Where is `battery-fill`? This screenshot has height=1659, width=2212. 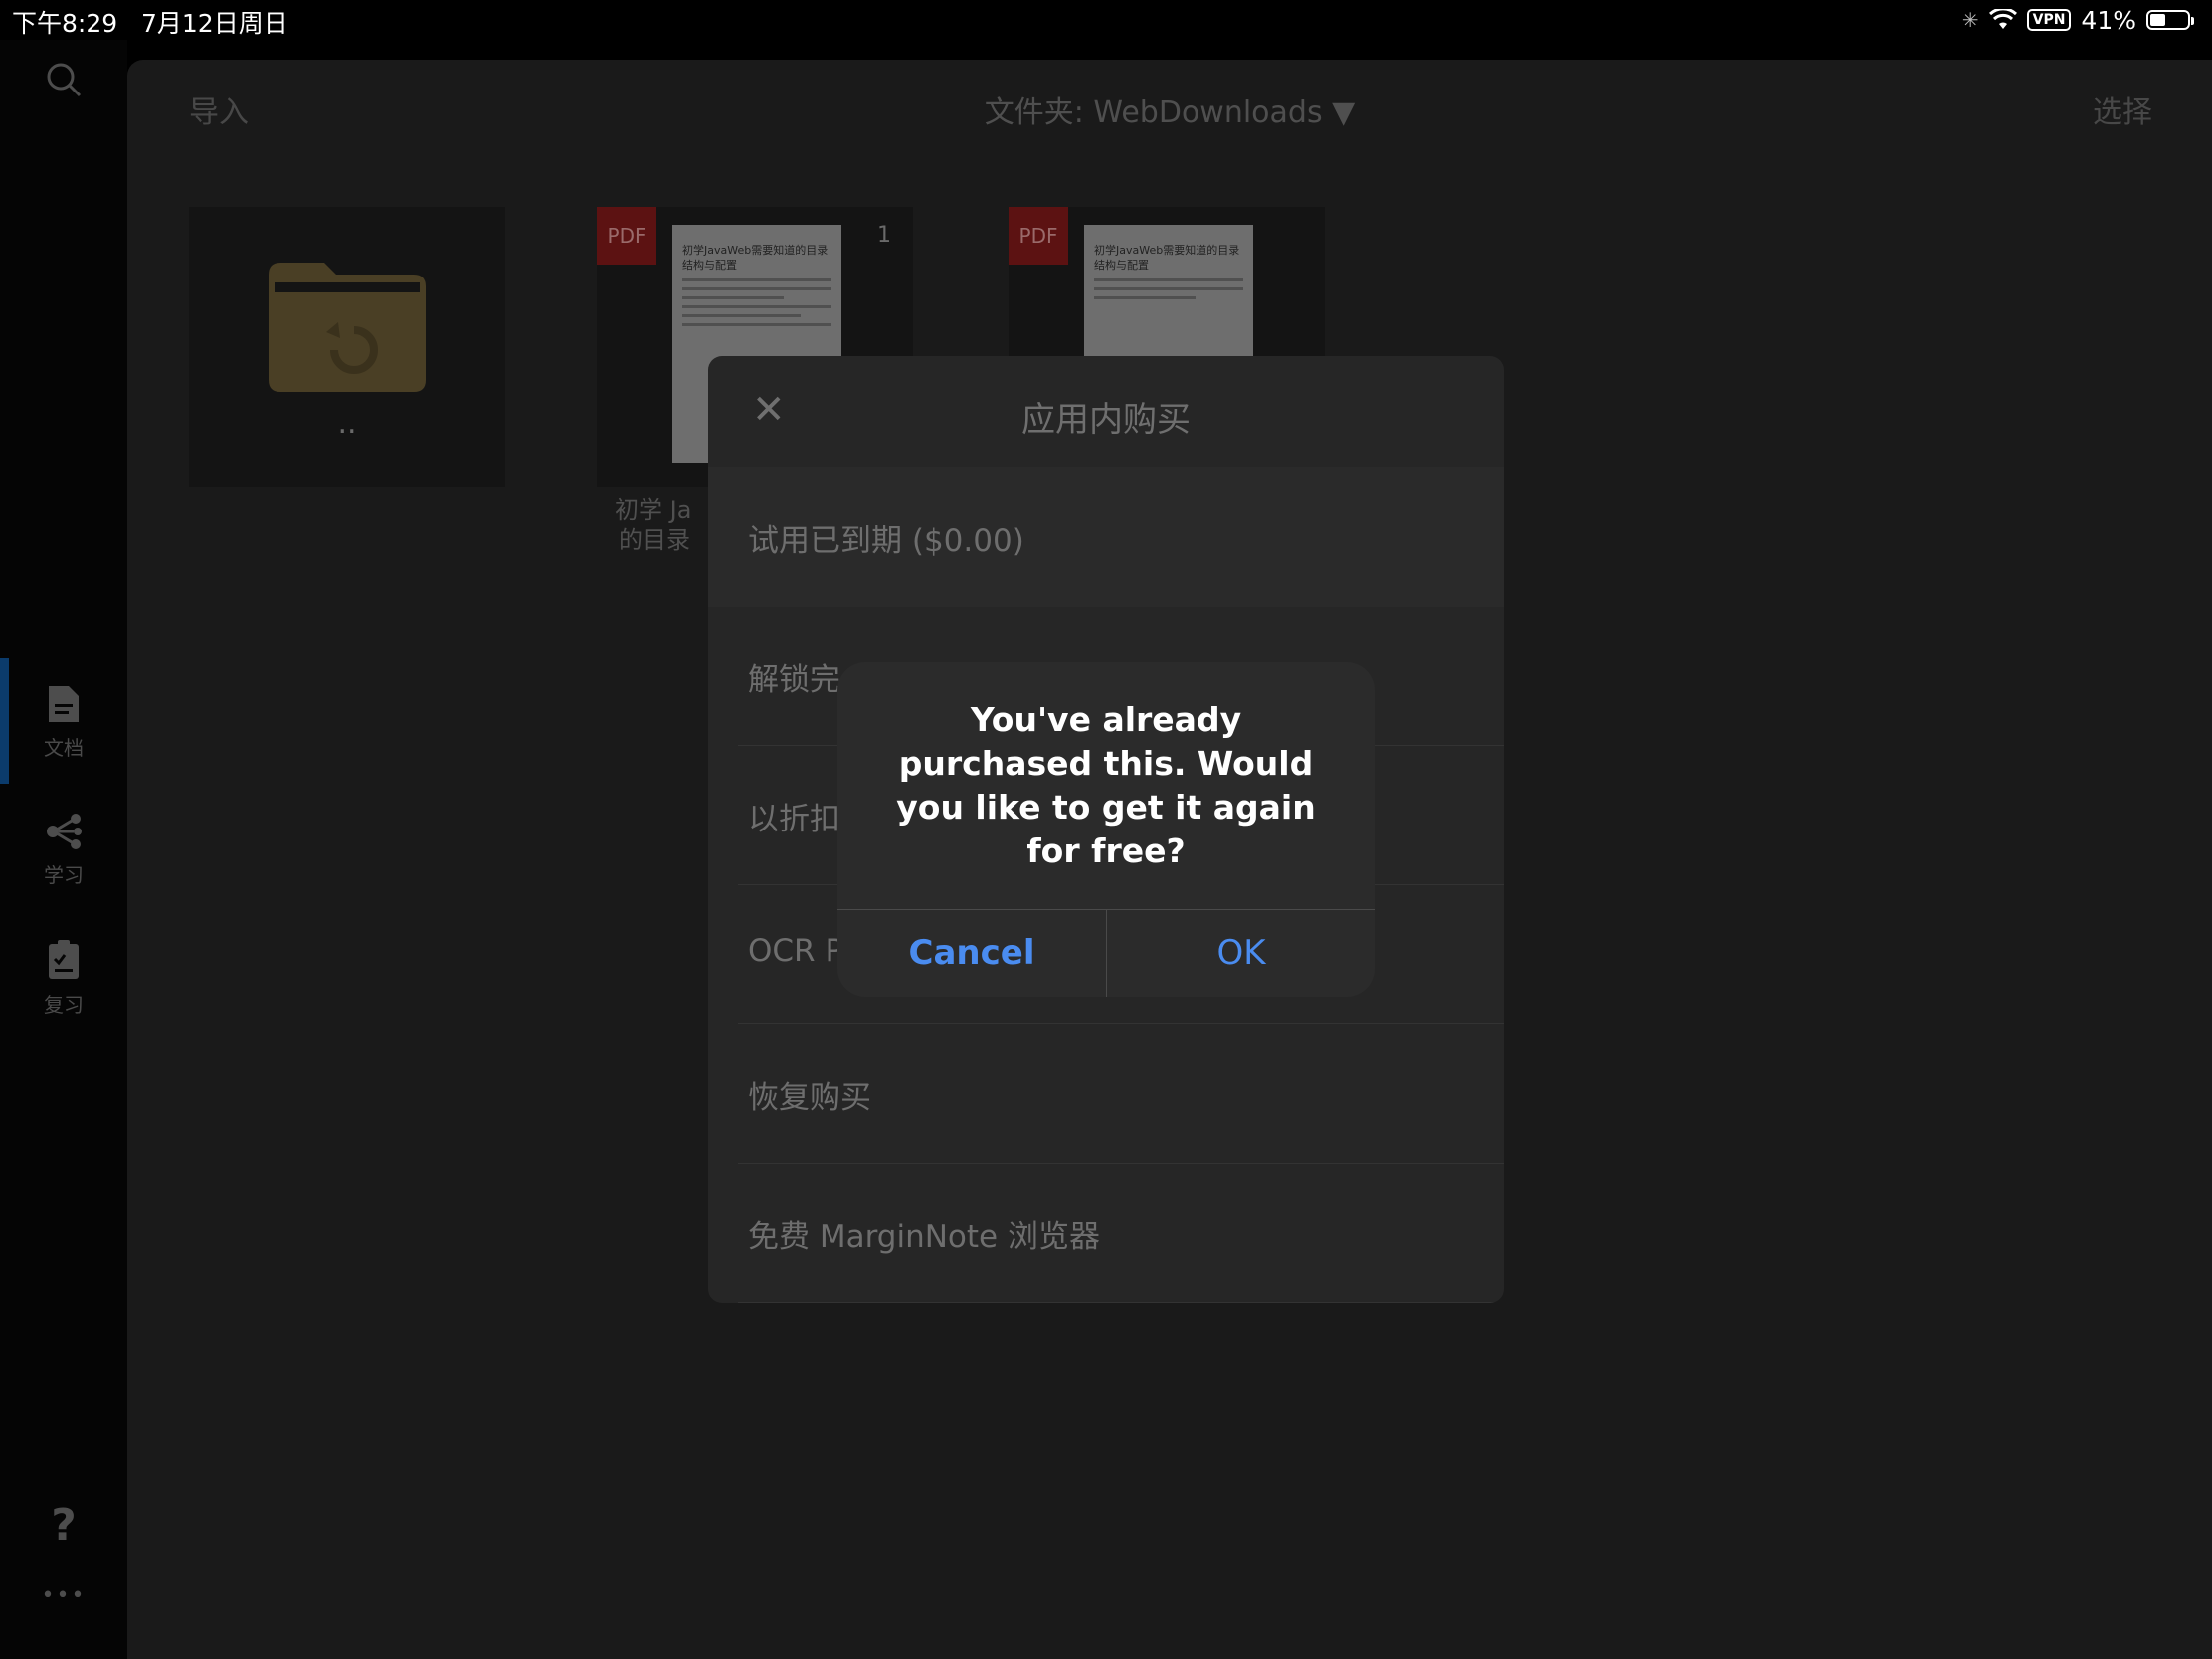
battery-fill is located at coordinates (2157, 20).